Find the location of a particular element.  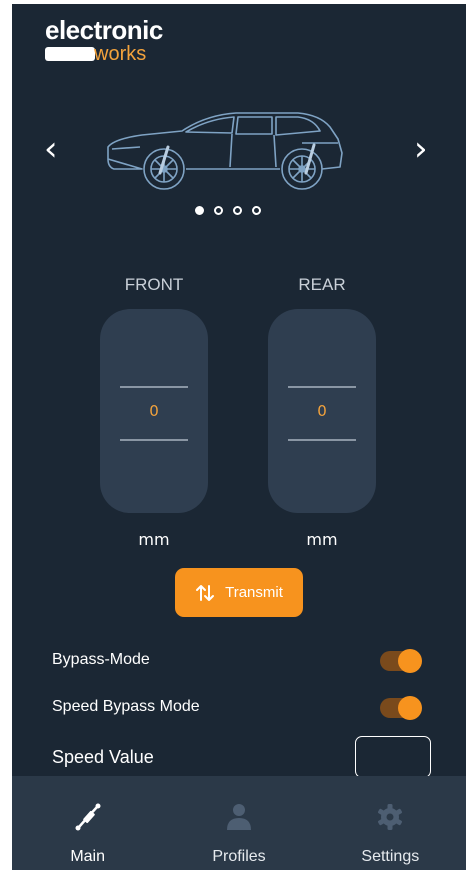

bottom-navigation: Main Profiles Settings is located at coordinates (239, 823).